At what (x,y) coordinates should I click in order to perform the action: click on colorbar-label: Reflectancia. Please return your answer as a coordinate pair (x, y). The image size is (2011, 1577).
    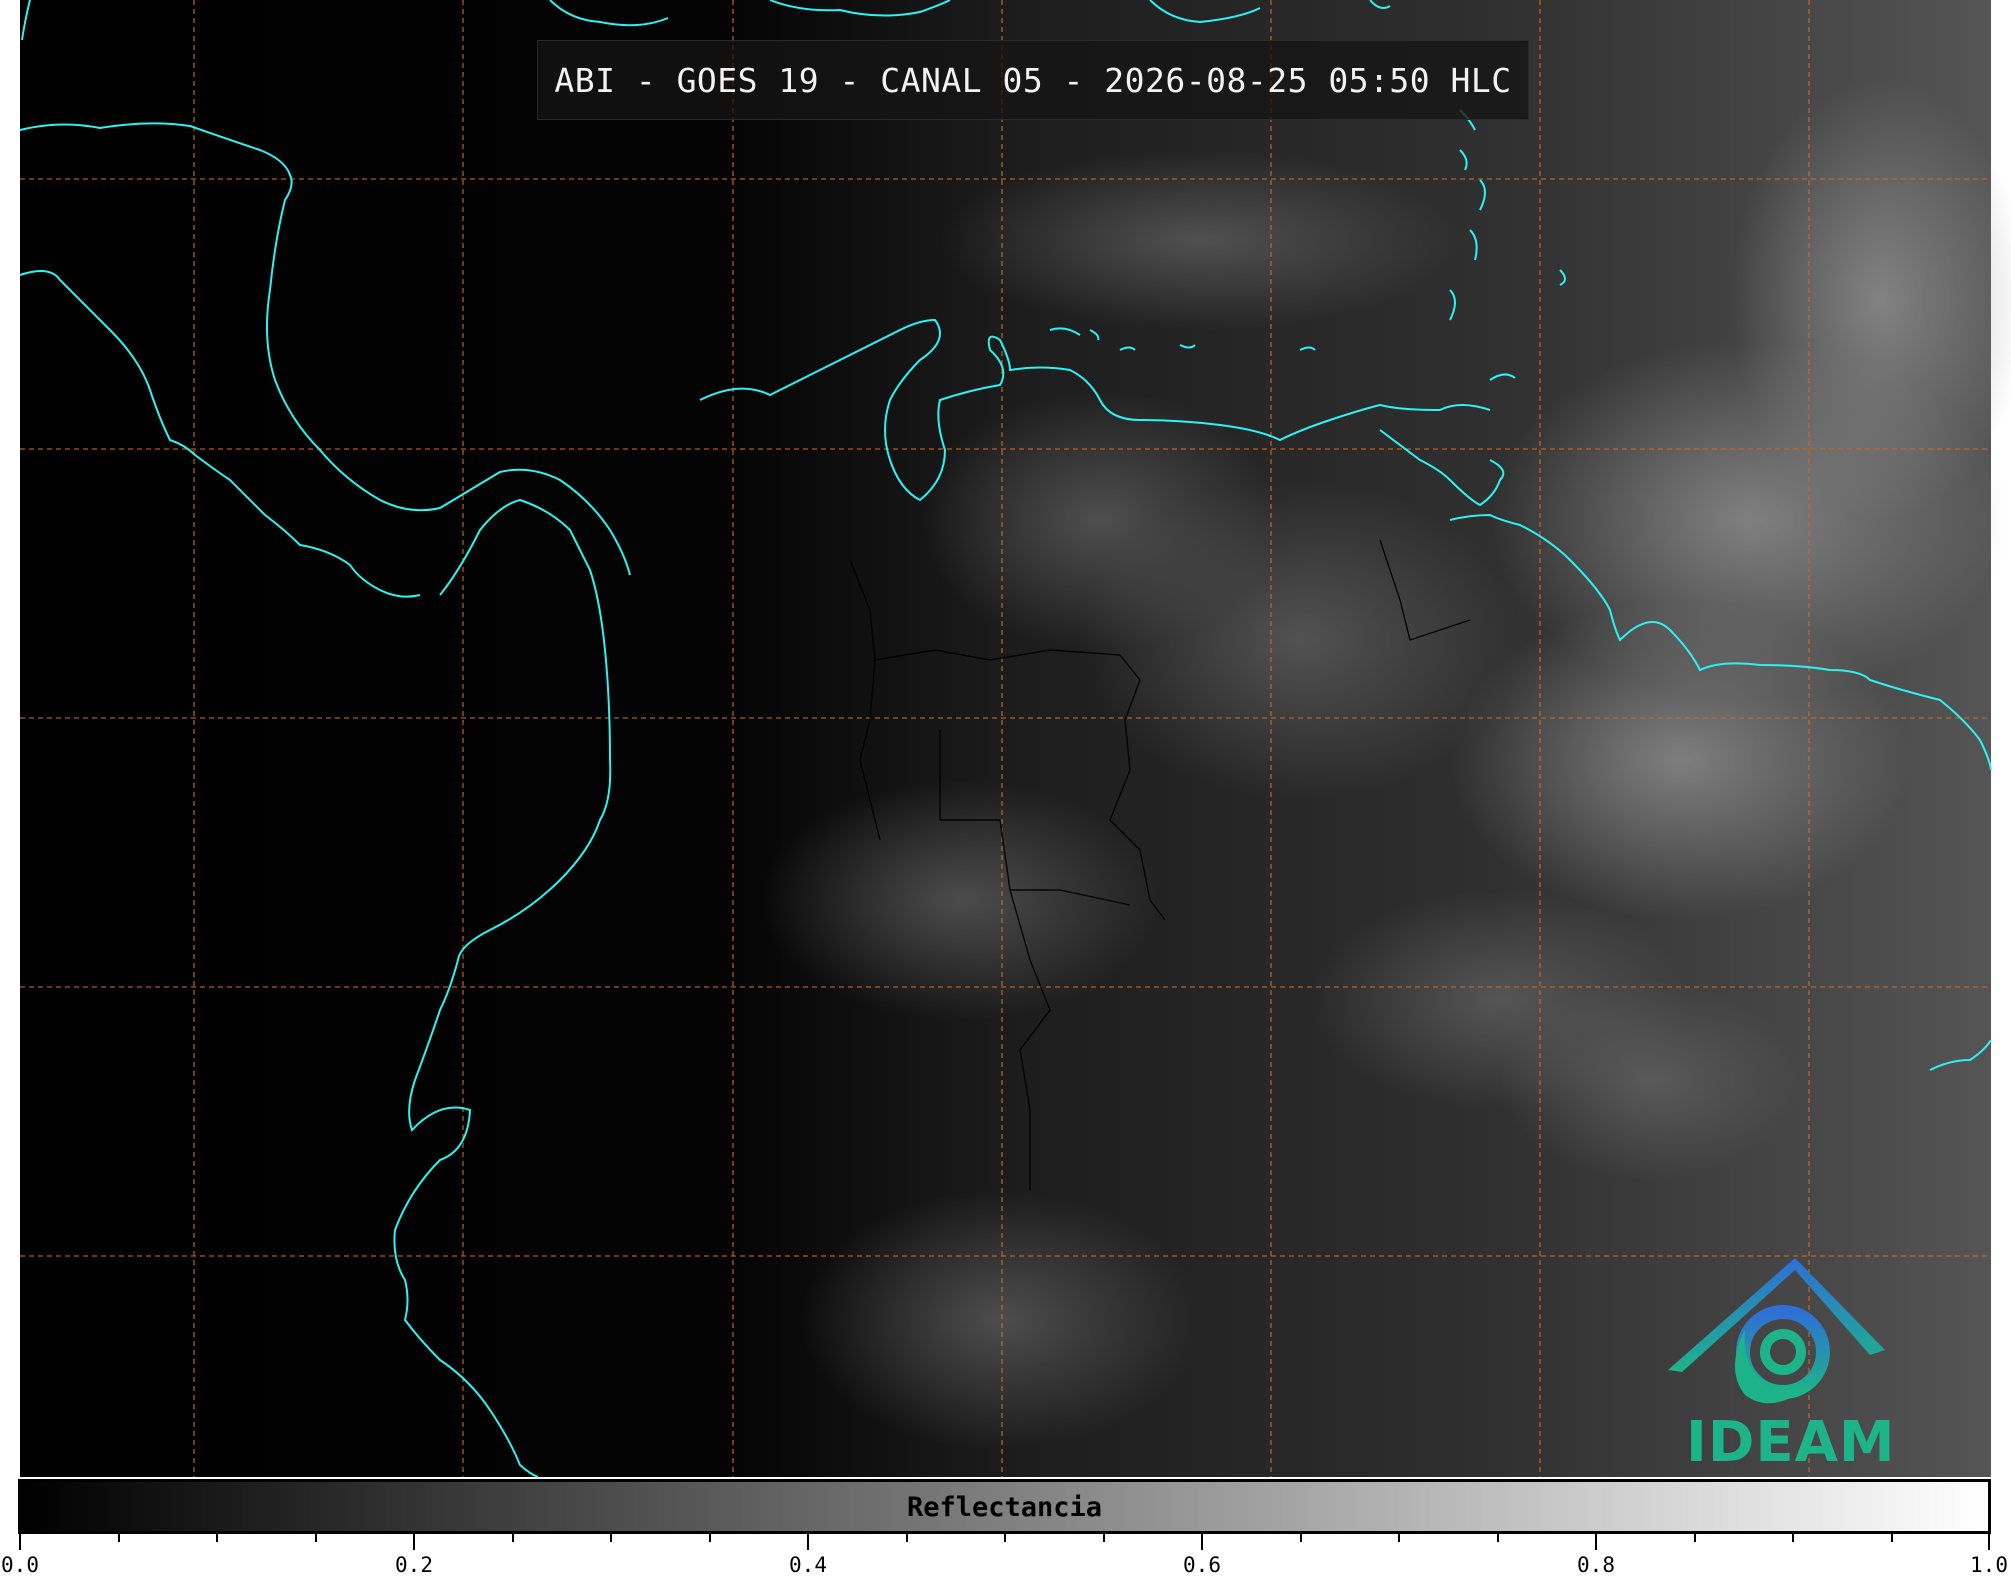
    Looking at the image, I should click on (1004, 1507).